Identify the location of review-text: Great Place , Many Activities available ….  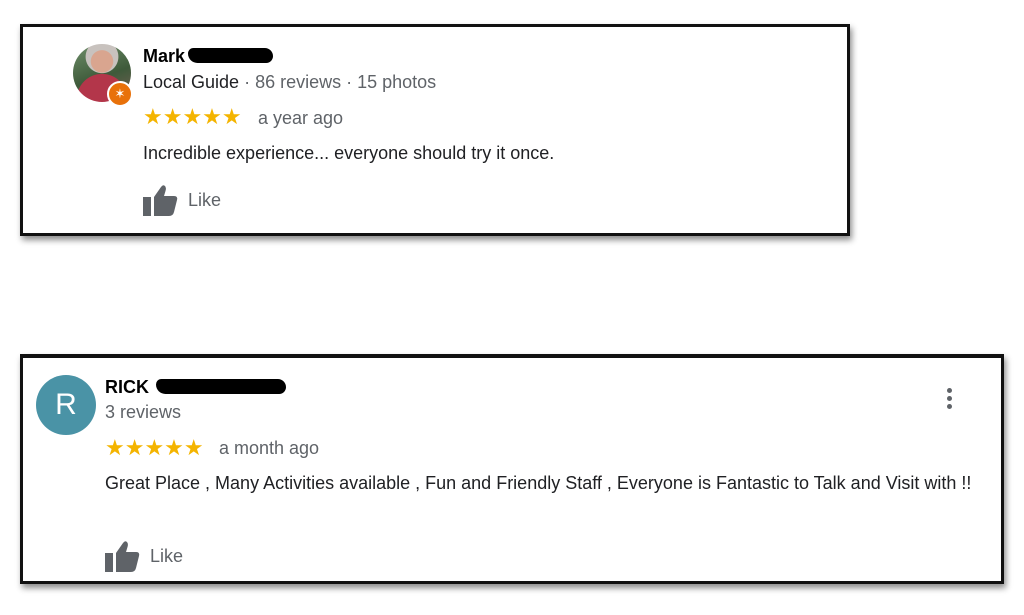
(538, 483).